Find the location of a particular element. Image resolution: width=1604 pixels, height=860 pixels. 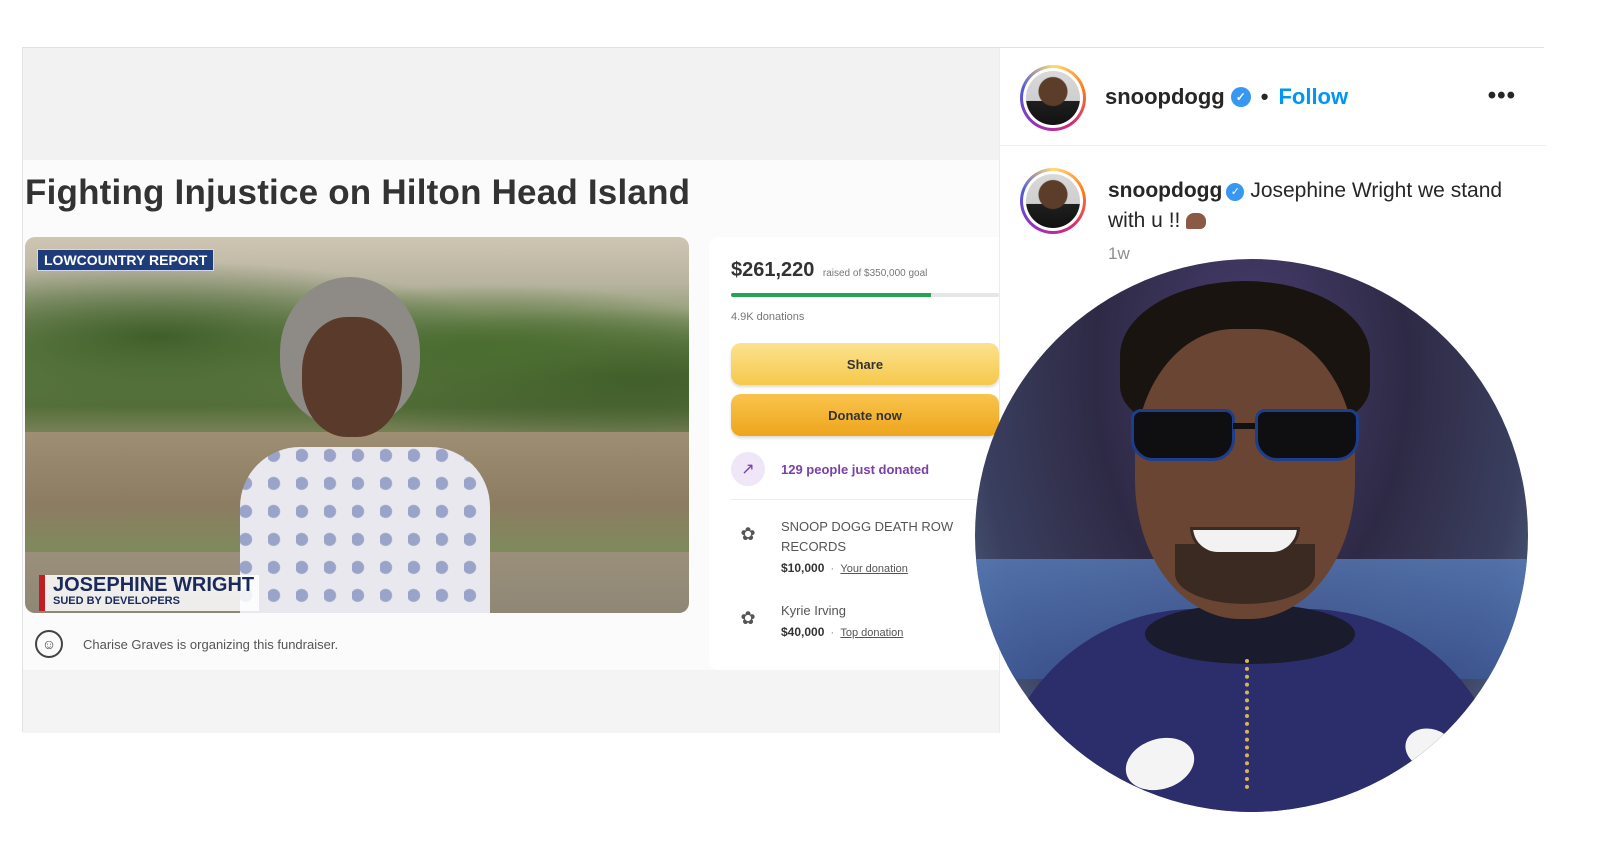

lower-third-name: JOSEPHINE WRIGHT is located at coordinates (154, 585).